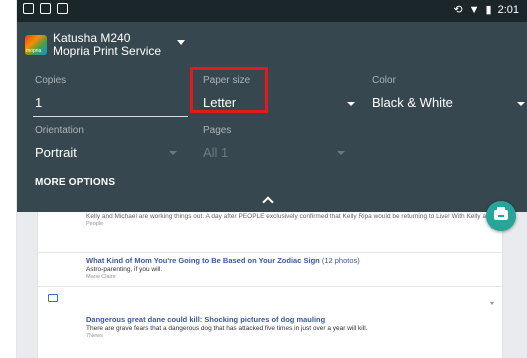 Image resolution: width=527 pixels, height=358 pixels. What do you see at coordinates (521, 104) in the screenshot?
I see `color-dropdown-icon` at bounding box center [521, 104].